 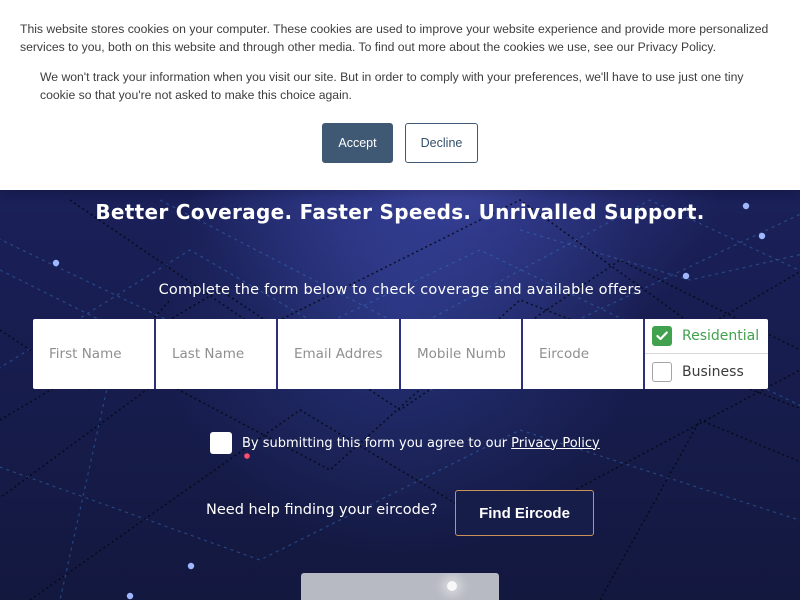 I want to click on residential-option: Residential, so click(x=706, y=336).